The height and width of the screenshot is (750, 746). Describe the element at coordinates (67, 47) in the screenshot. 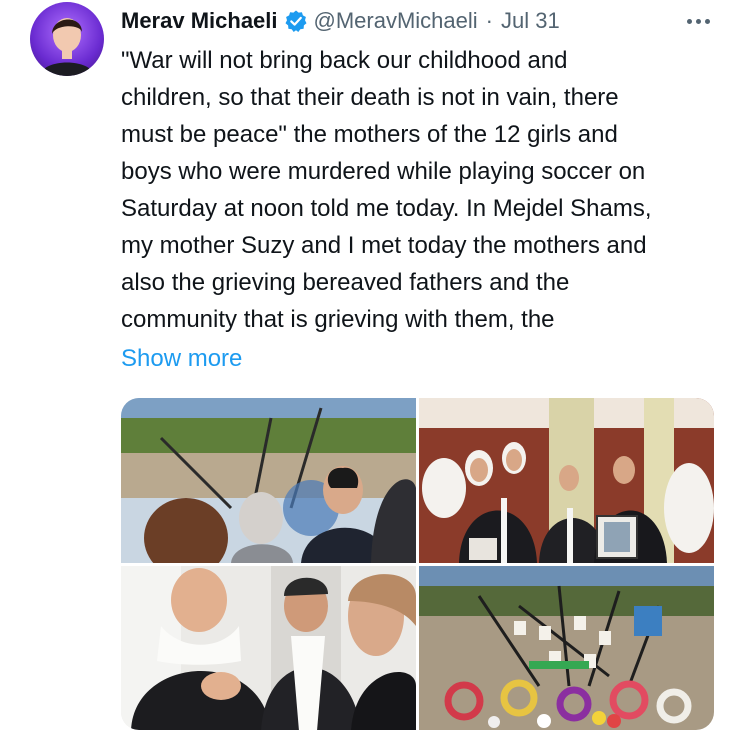

I see `avatar-portrait` at that location.